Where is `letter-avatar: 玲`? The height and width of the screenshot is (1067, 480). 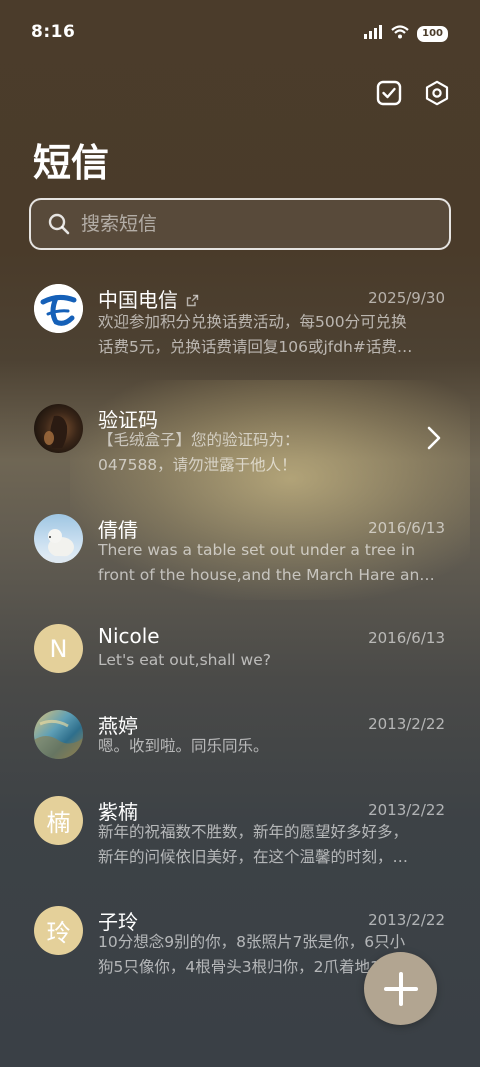
letter-avatar: 玲 is located at coordinates (58, 930).